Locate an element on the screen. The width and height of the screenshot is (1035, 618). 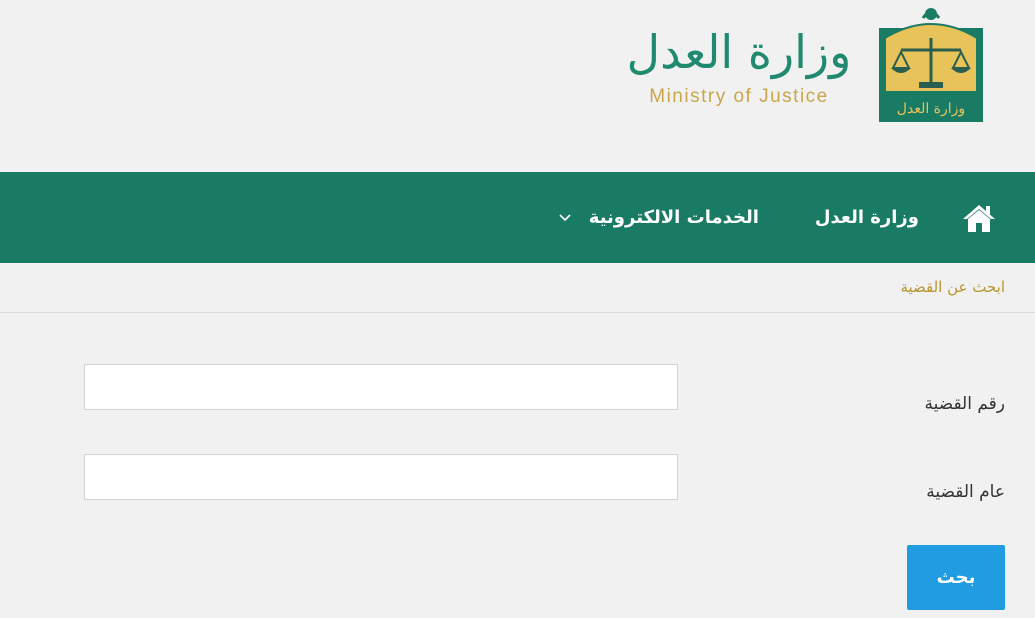
main-navbar: وزارة العدل الخدمات الالكترونية is located at coordinates (517, 217).